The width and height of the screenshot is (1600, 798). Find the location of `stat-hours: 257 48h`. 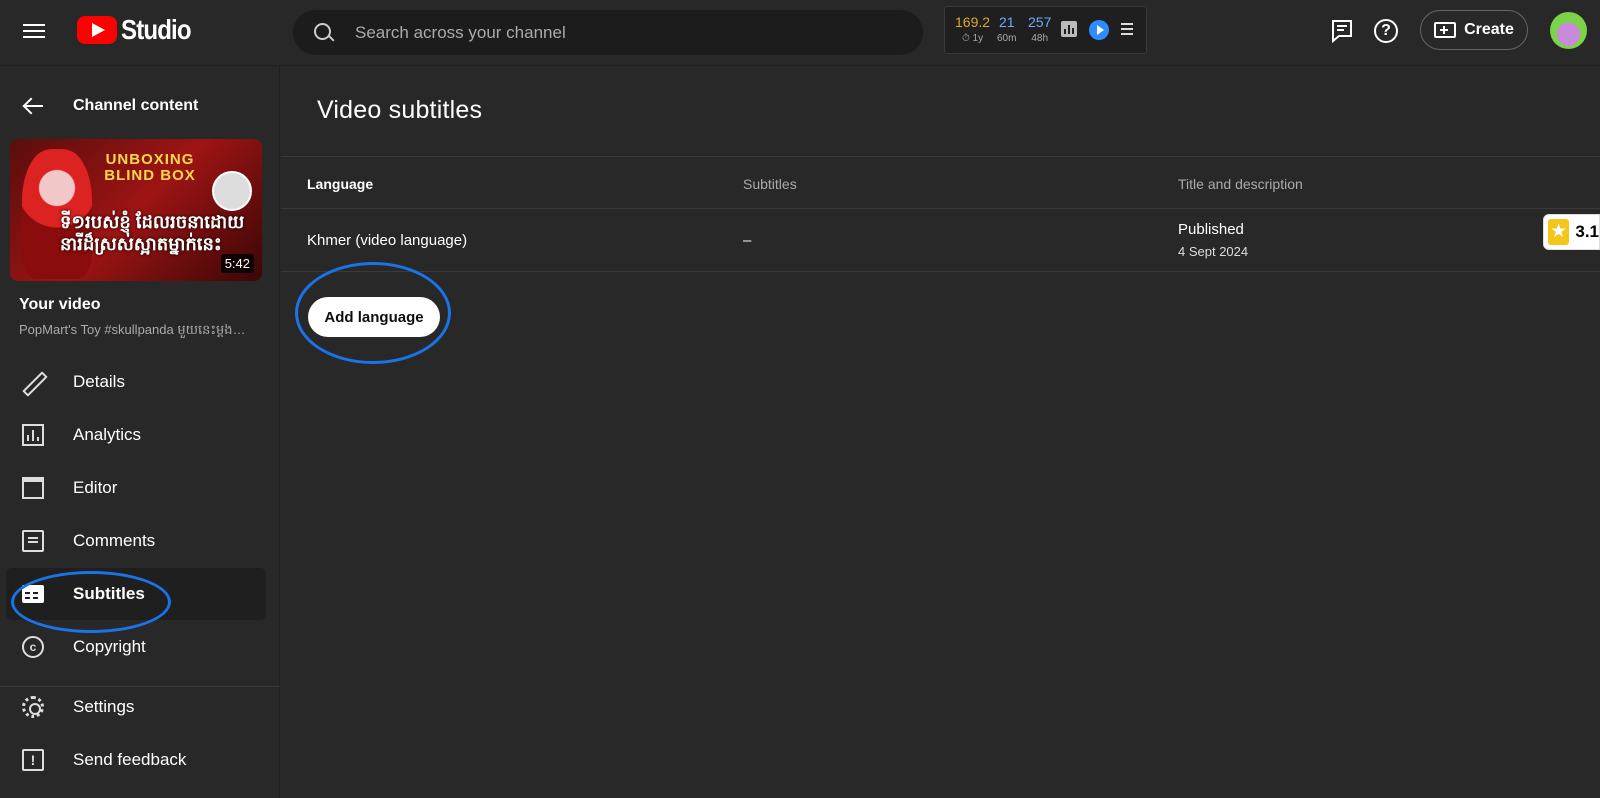

stat-hours: 257 48h is located at coordinates (1040, 29).